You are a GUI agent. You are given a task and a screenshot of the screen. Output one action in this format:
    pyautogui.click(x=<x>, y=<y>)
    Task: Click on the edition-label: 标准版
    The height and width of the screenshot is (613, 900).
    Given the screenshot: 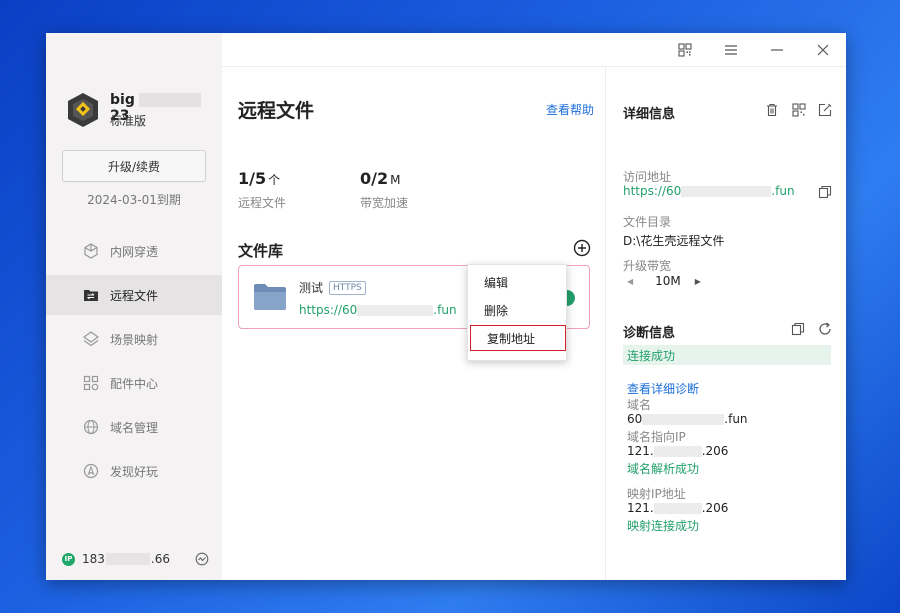 What is the action you would take?
    pyautogui.click(x=128, y=121)
    